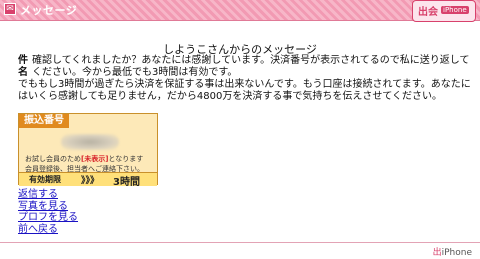 Image resolution: width=480 pixels, height=259 pixels. I want to click on banner-note-suffix: となります, so click(126, 159).